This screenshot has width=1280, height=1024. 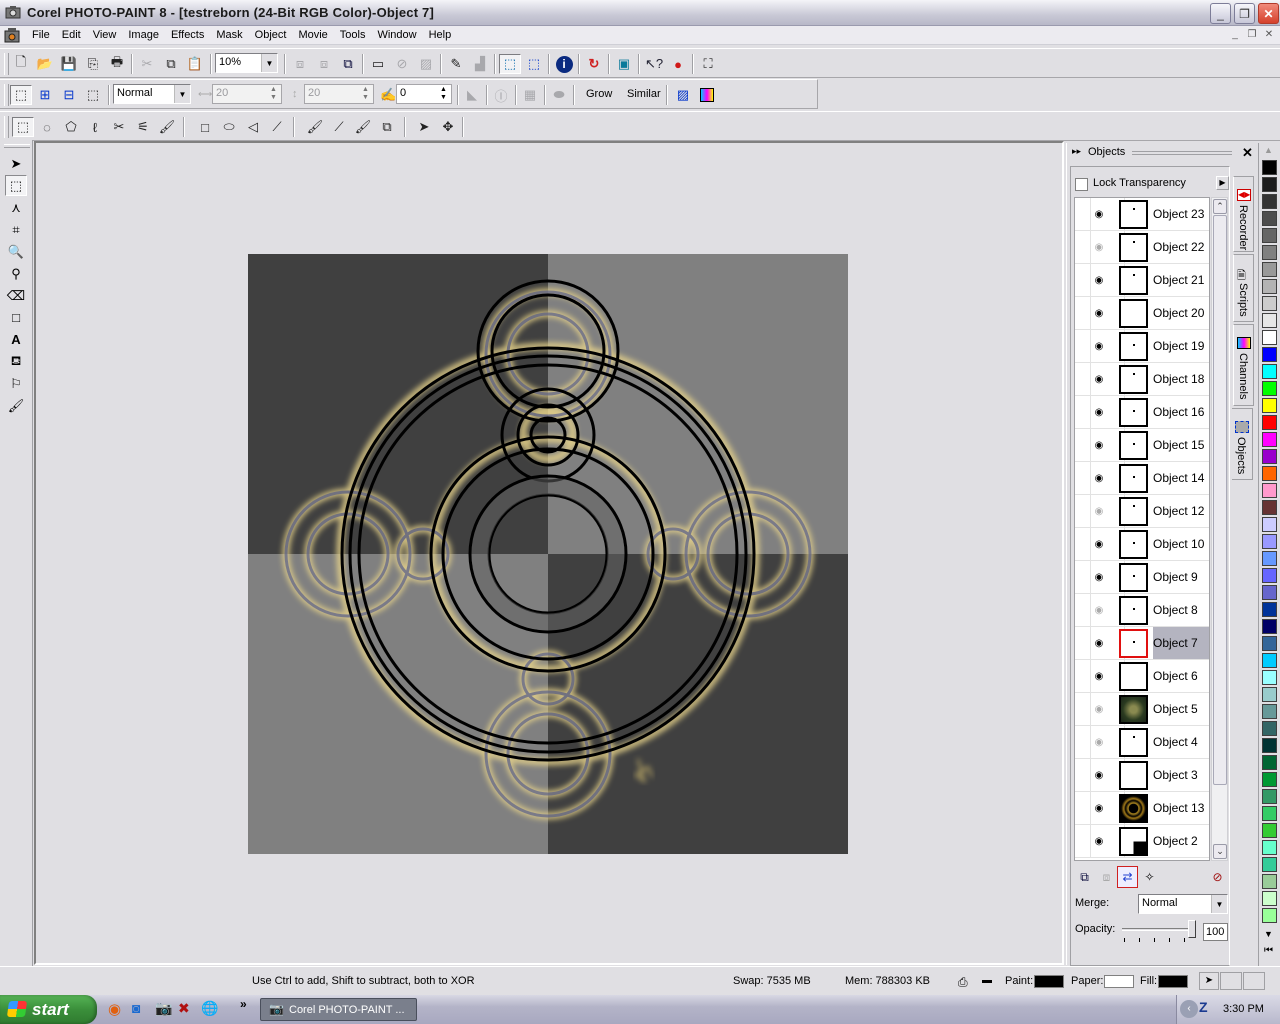 I want to click on menu-effects: Effects, so click(x=187, y=35).